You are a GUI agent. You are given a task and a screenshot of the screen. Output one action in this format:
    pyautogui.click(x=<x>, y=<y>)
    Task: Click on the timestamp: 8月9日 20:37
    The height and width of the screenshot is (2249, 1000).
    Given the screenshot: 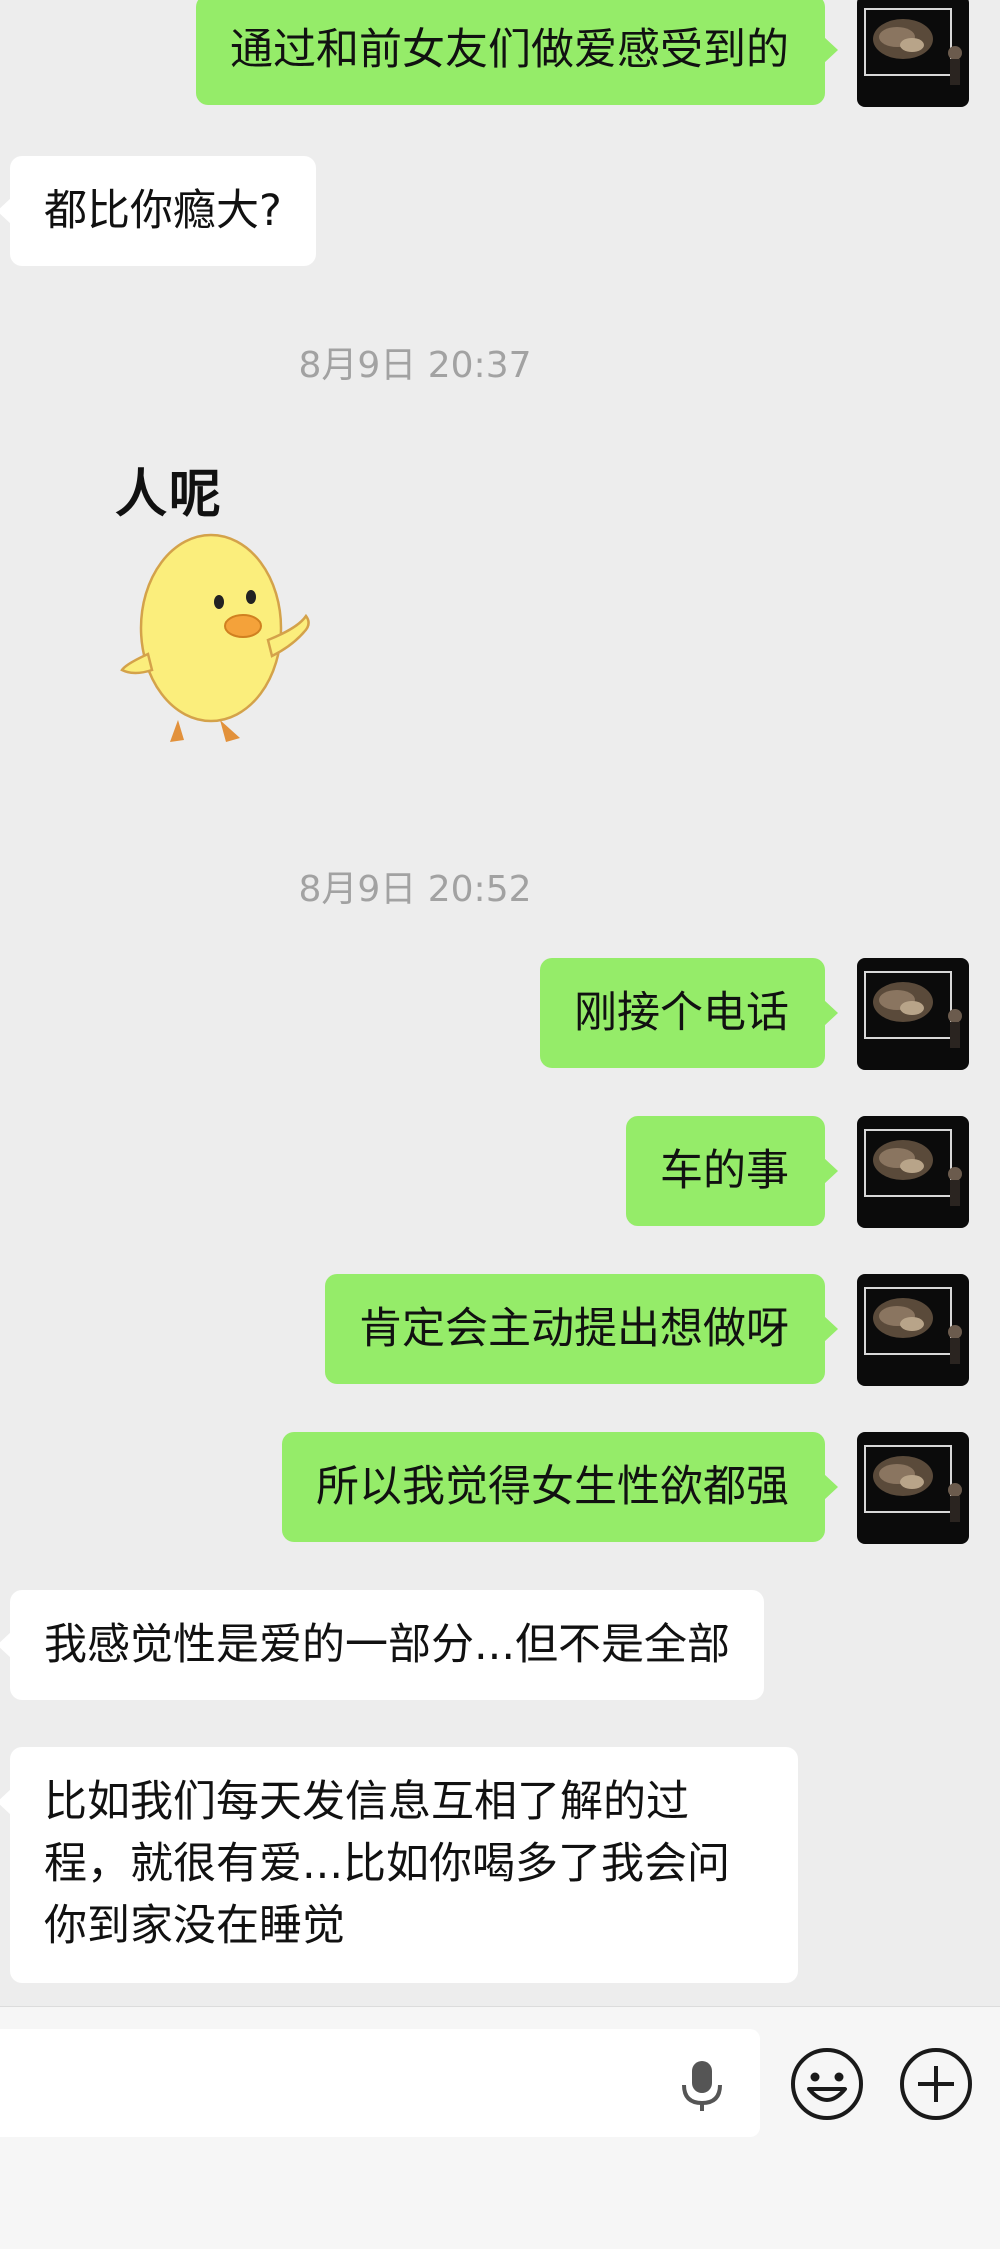 What is the action you would take?
    pyautogui.click(x=415, y=365)
    